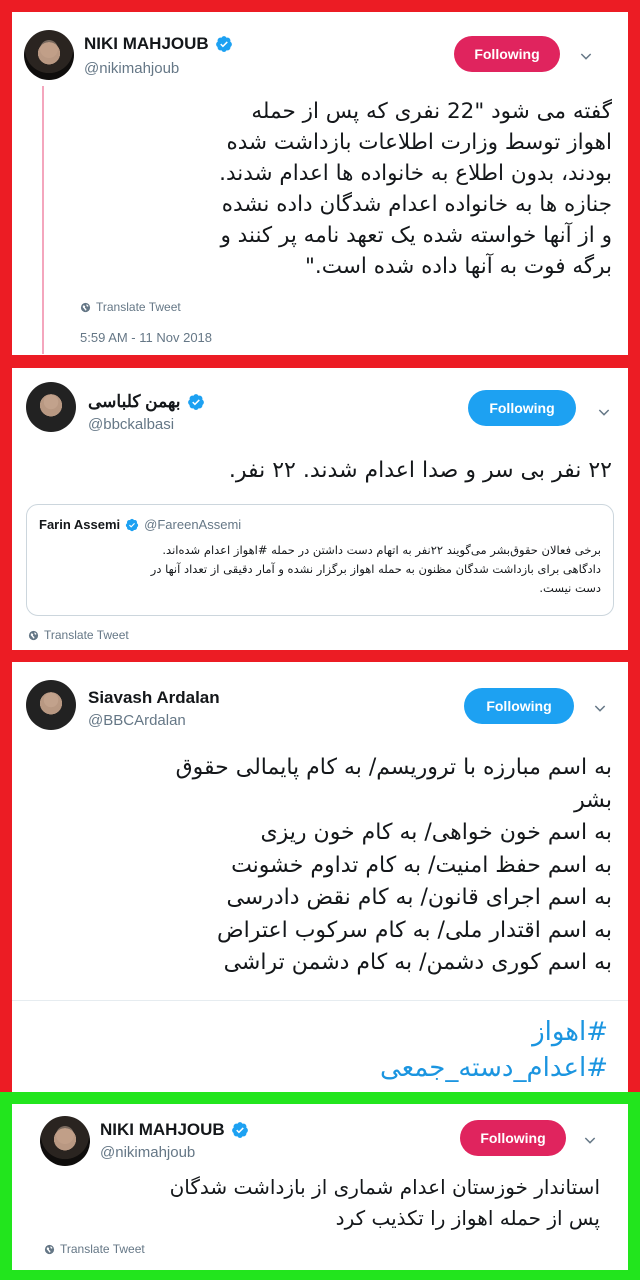 This screenshot has width=640, height=1280. Describe the element at coordinates (419, 897) in the screenshot. I see `tweet-line: به اسم اجرای قانون/ به کام نقض دادرسی` at that location.